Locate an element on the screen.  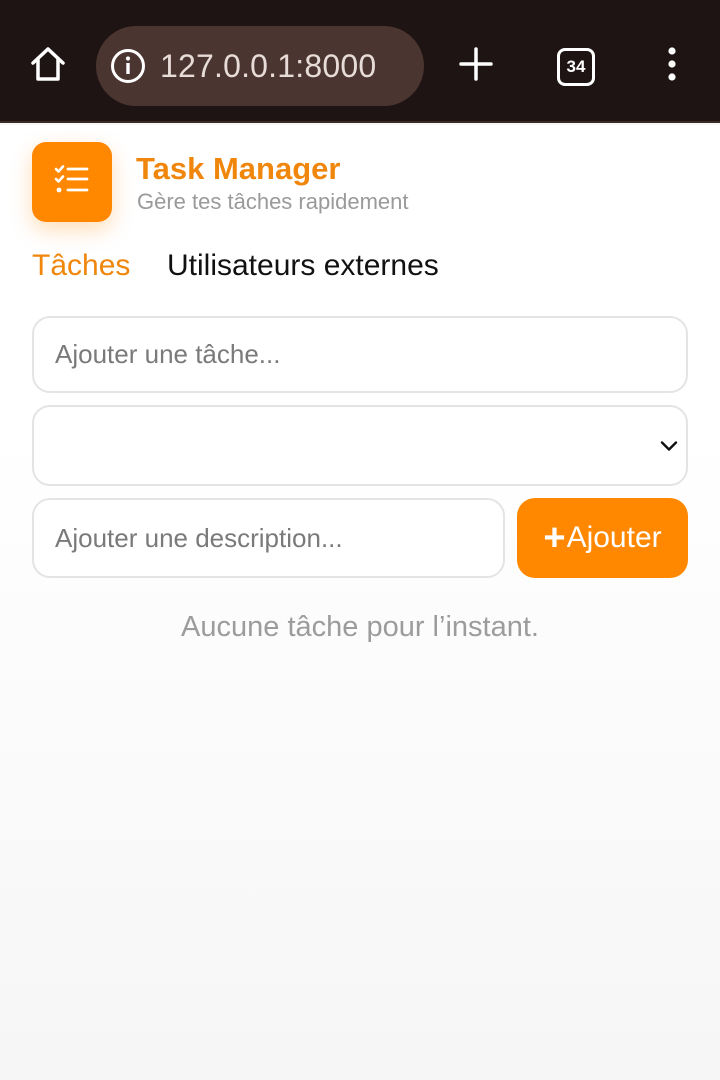
tab-external-users: Utilisateurs externes is located at coordinates (303, 266).